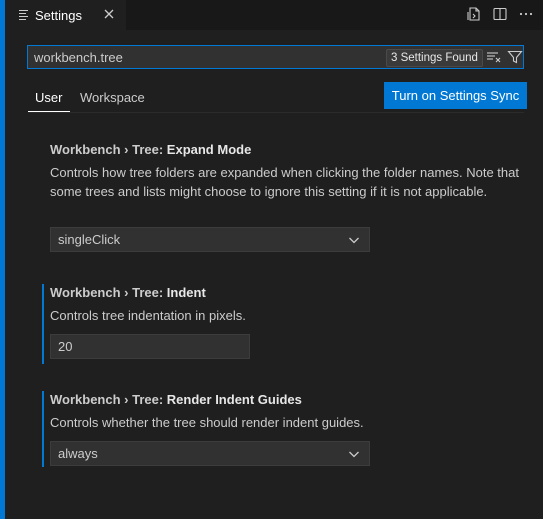 Image resolution: width=543 pixels, height=519 pixels. Describe the element at coordinates (49, 111) in the screenshot. I see `active-tab-underline` at that location.